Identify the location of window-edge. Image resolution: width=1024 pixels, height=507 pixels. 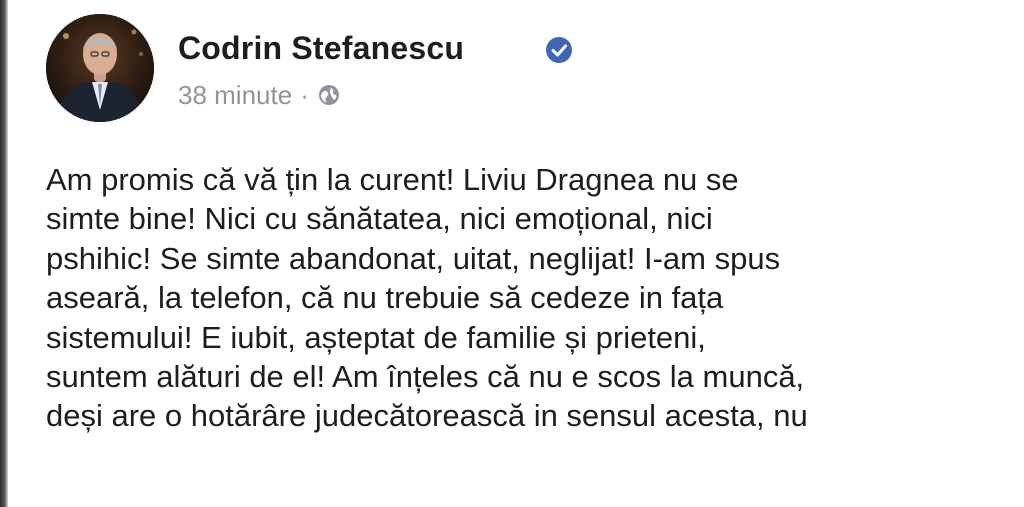
(4, 253).